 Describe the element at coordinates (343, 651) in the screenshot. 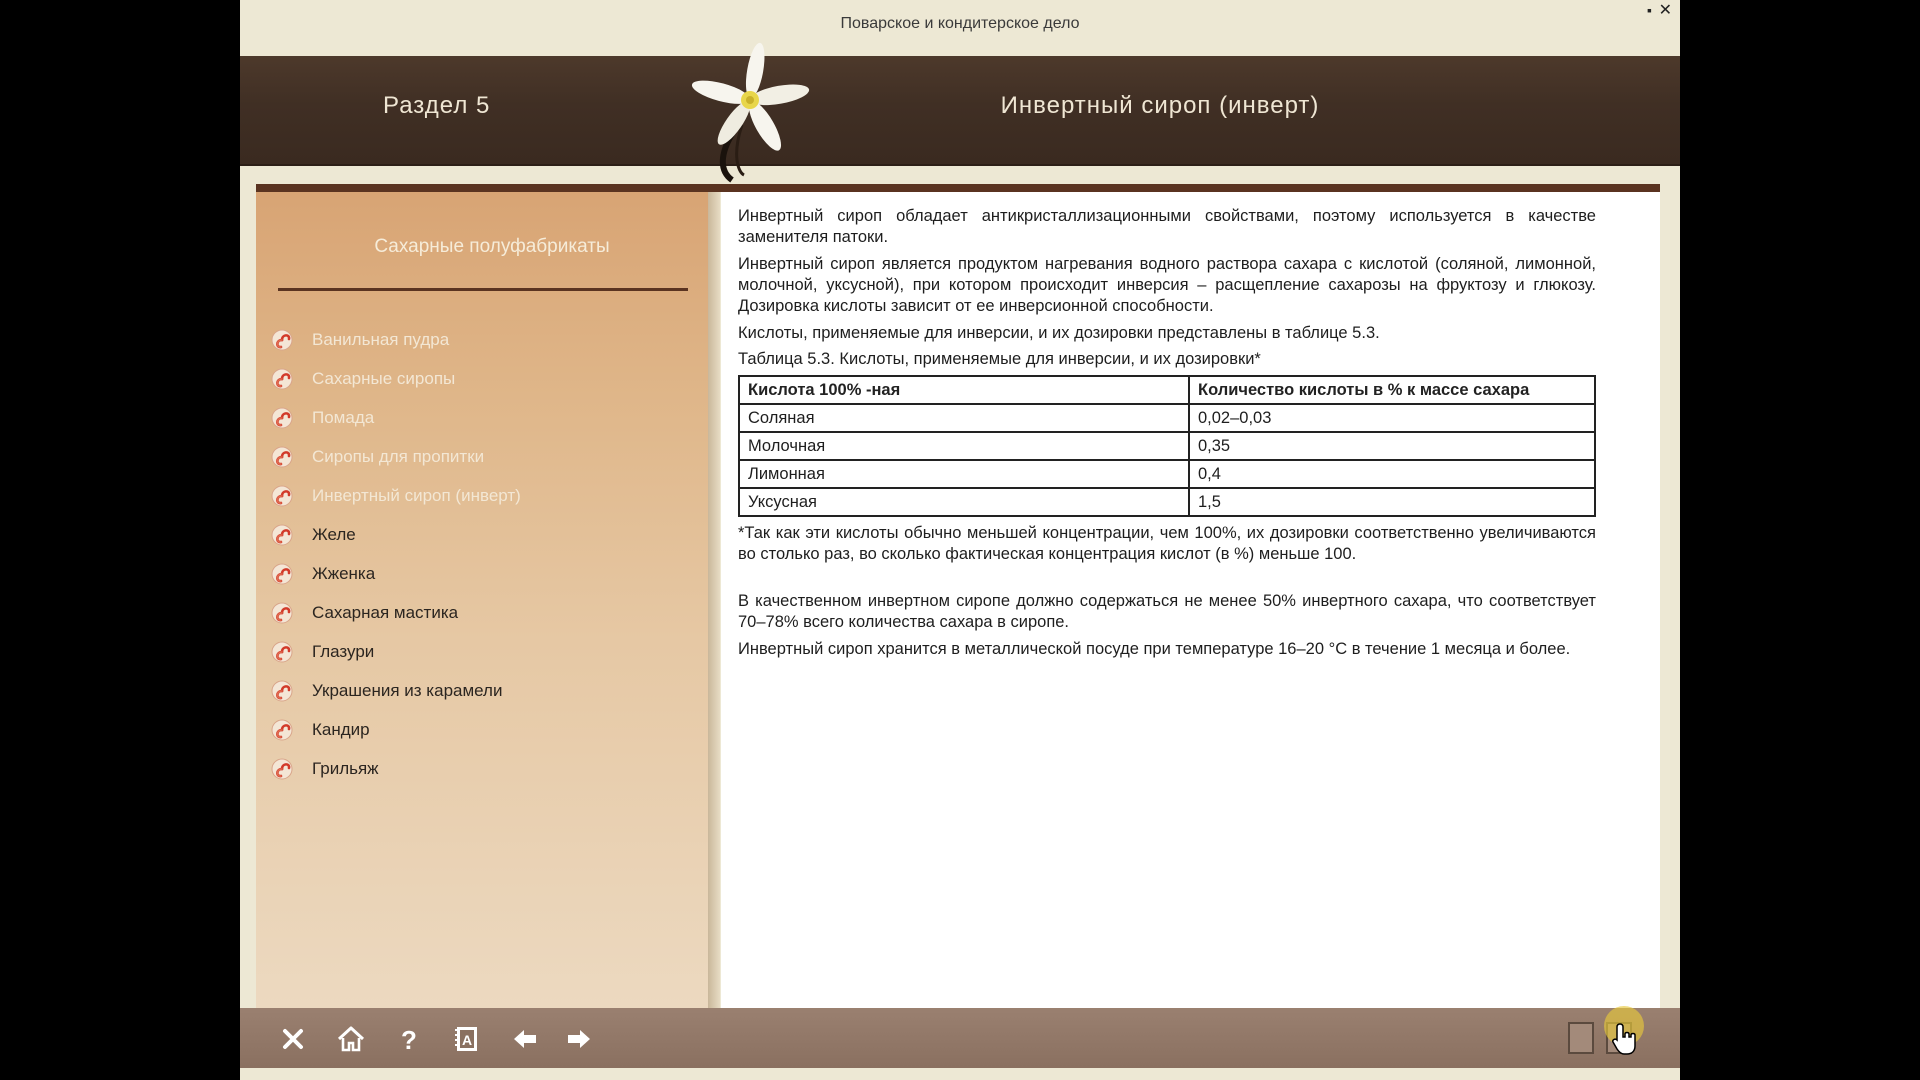

I see `sidebar-item-label: Глазури` at that location.